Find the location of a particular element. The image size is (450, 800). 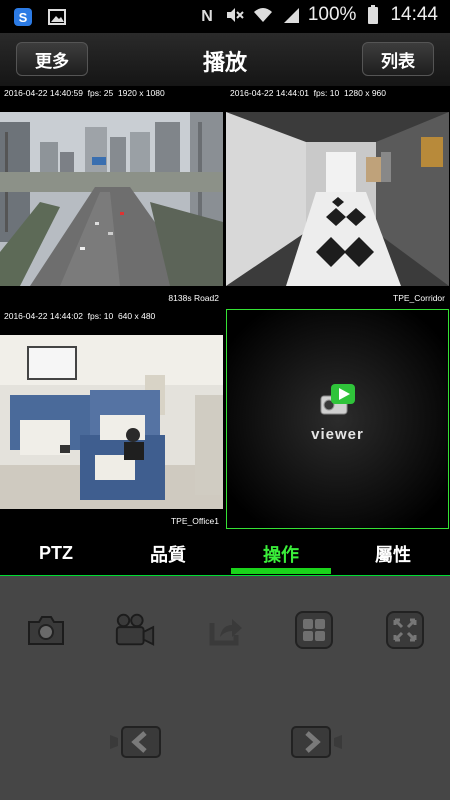

svg-text: N is located at coordinates (207, 16).